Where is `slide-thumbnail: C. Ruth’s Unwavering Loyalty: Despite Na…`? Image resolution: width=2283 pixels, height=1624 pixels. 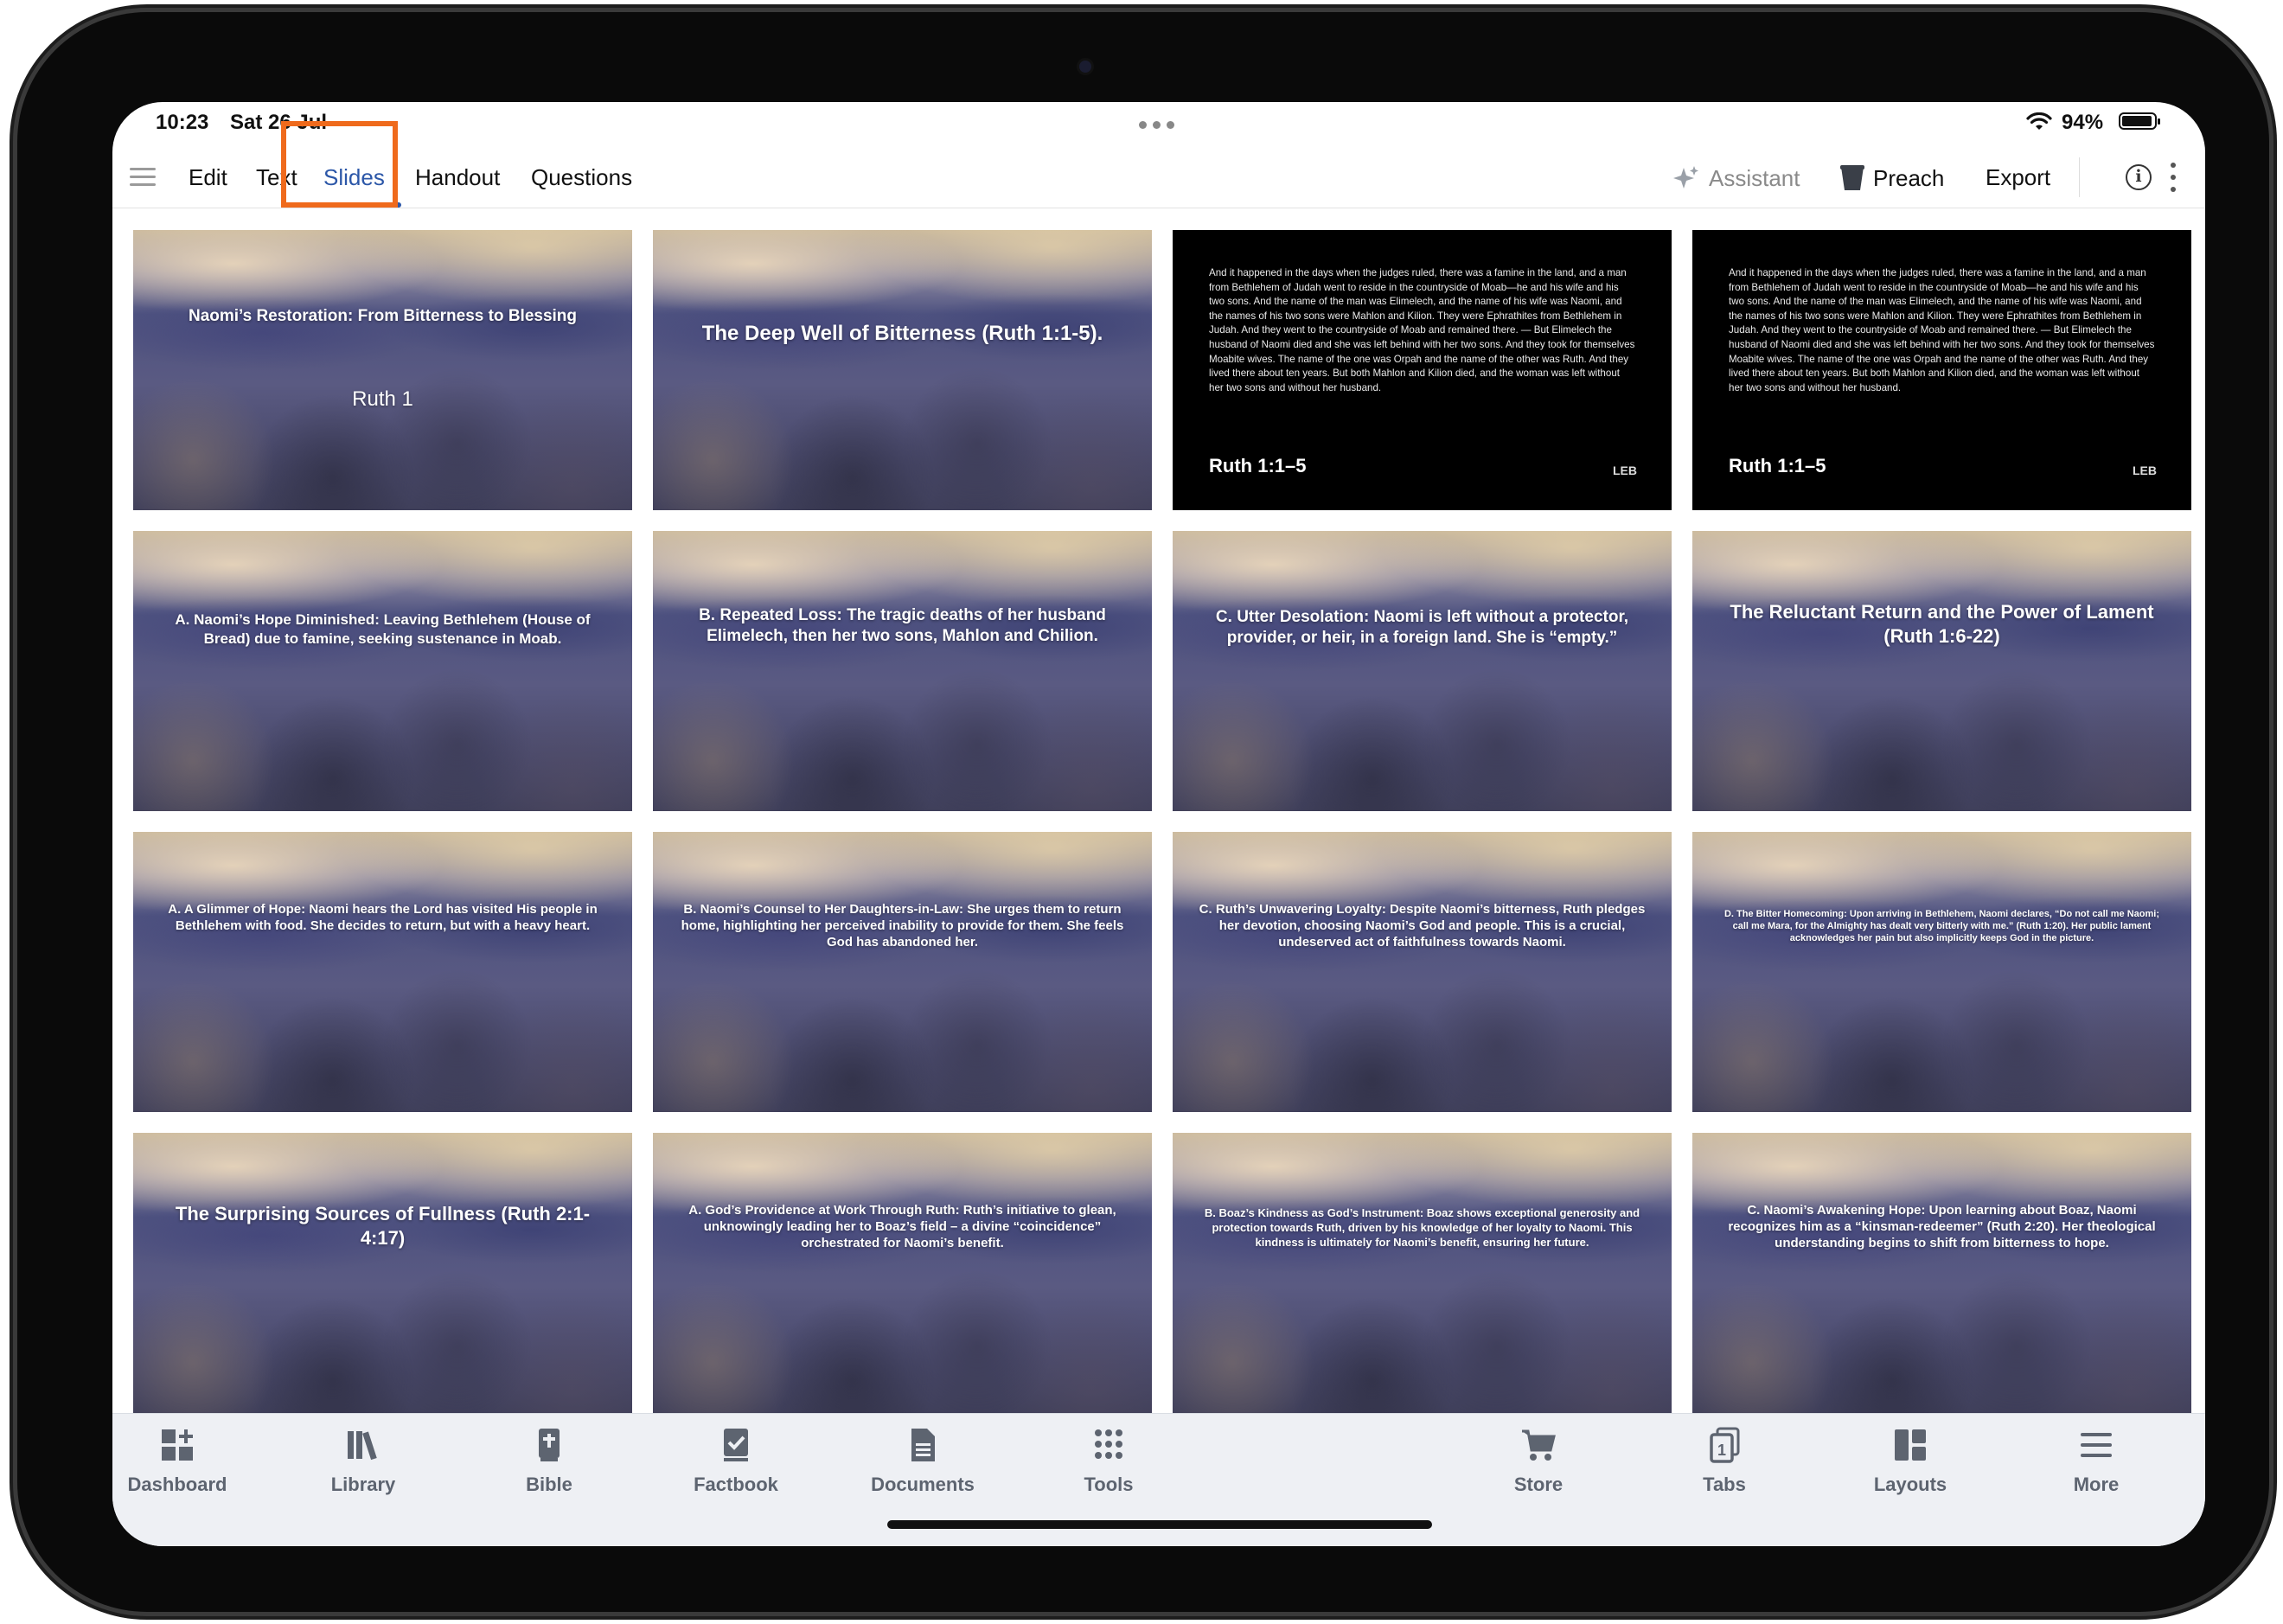
slide-thumbnail: C. Ruth’s Unwavering Loyalty: Despite Na… is located at coordinates (1422, 972).